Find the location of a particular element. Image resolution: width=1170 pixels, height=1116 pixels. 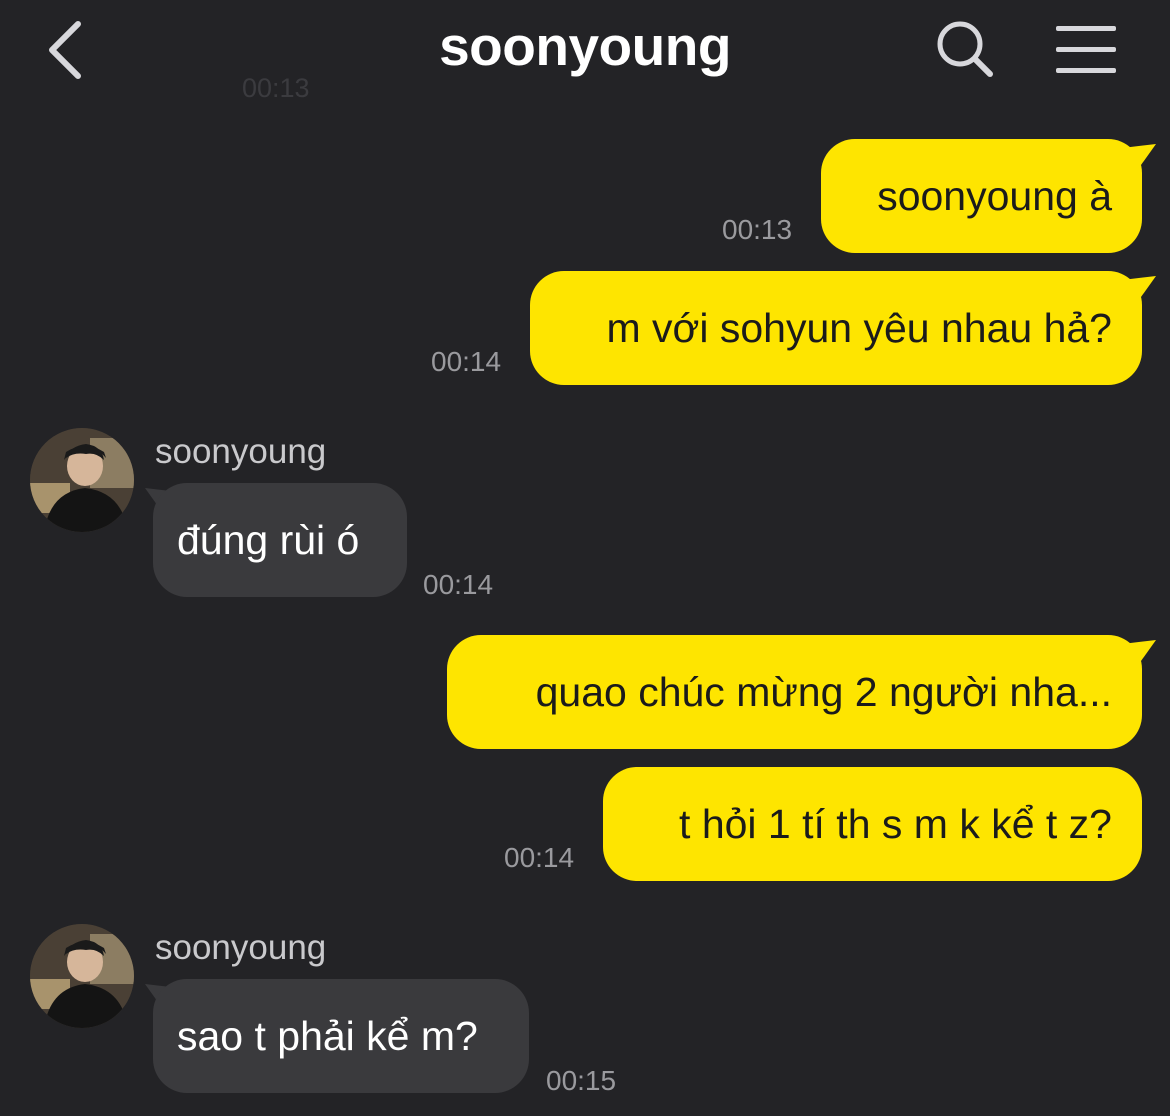

search-button is located at coordinates (965, 49).